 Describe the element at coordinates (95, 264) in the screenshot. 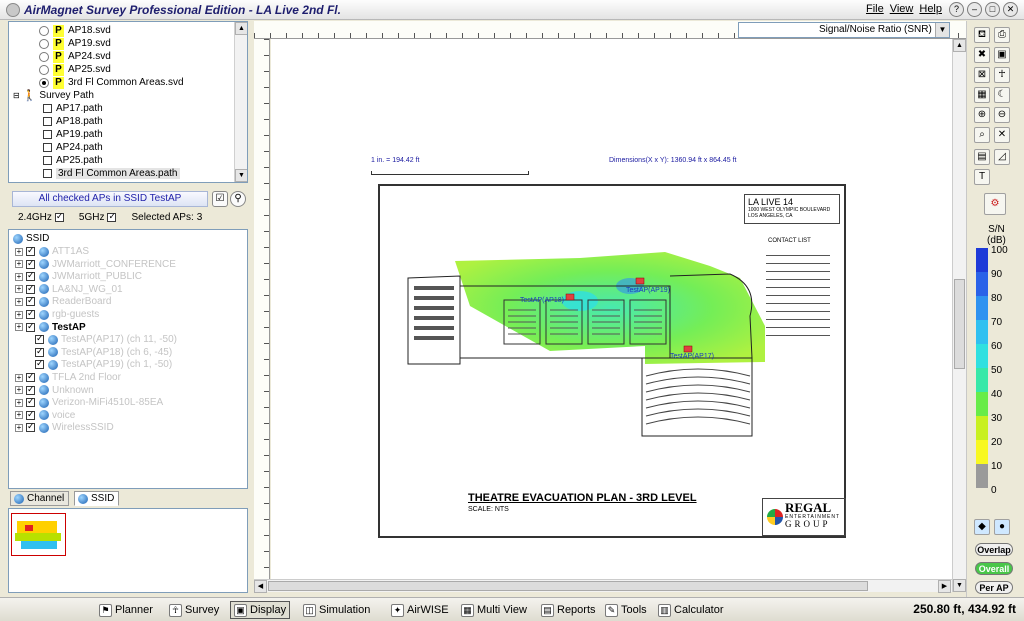

I see `ssid-item: + JWMarriott_CONFERENCE` at that location.